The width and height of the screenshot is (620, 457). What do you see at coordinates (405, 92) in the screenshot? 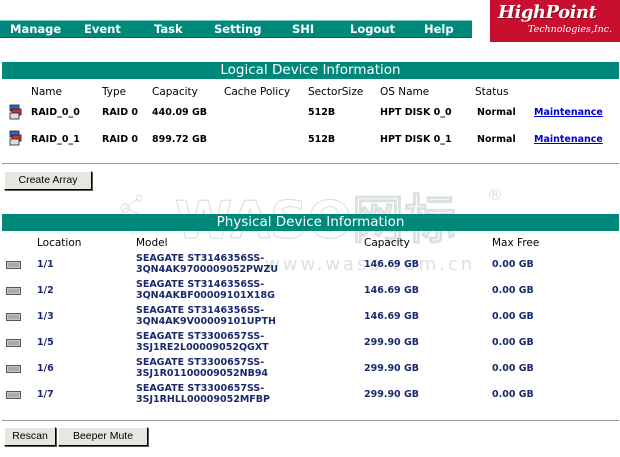
I see `logical-header-os-name: OS Name` at bounding box center [405, 92].